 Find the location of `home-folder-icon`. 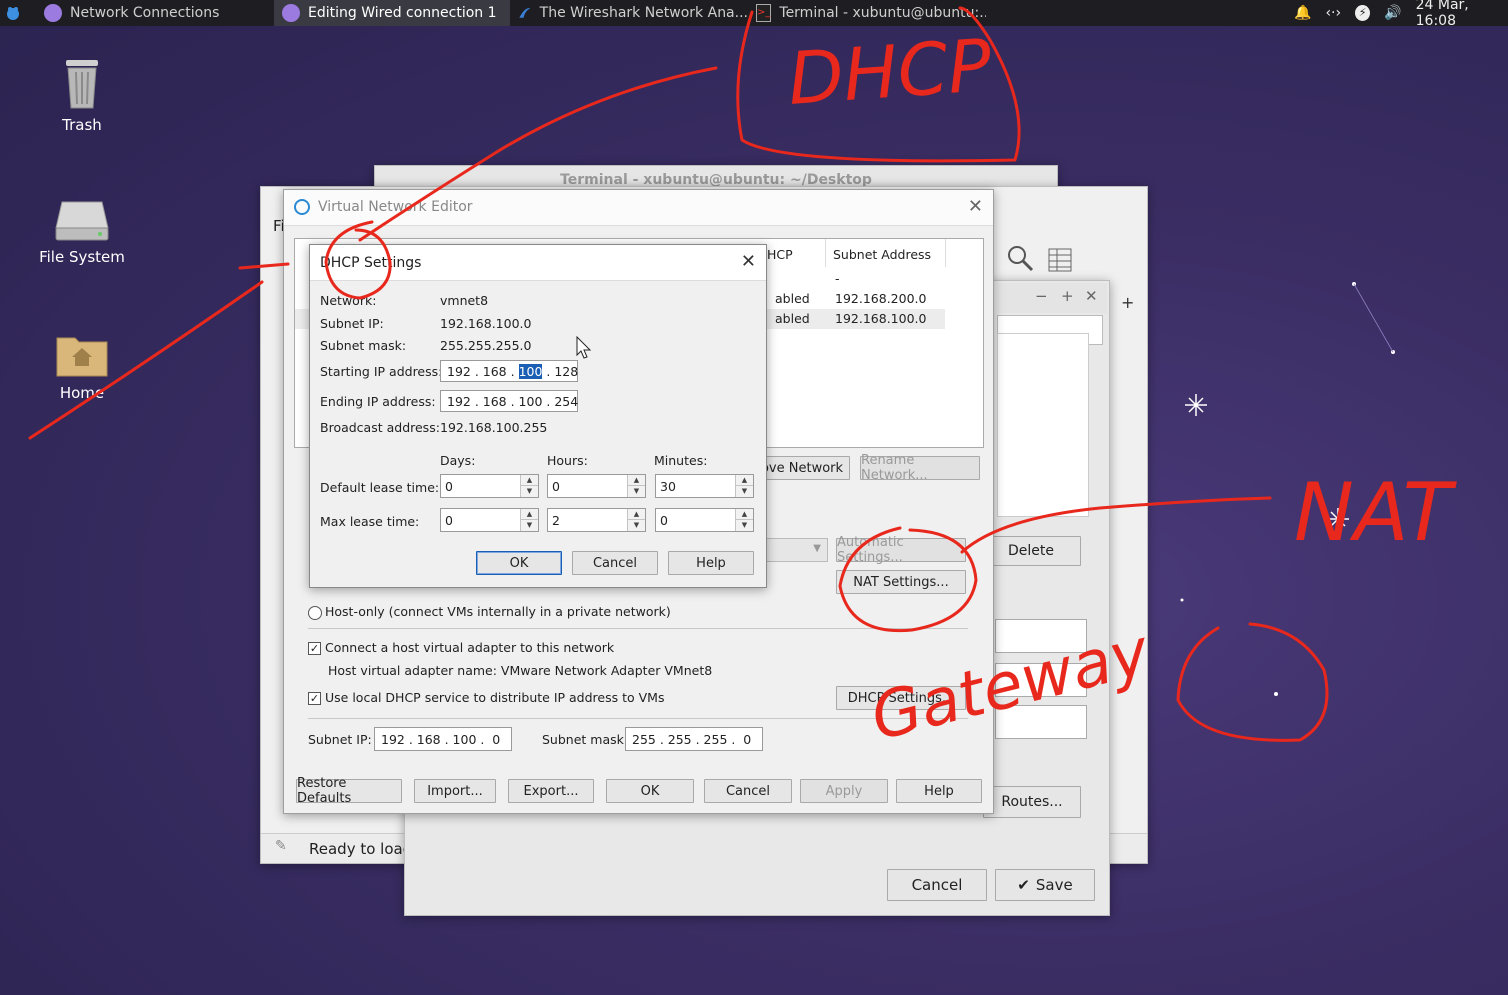

home-folder-icon is located at coordinates (82, 355).